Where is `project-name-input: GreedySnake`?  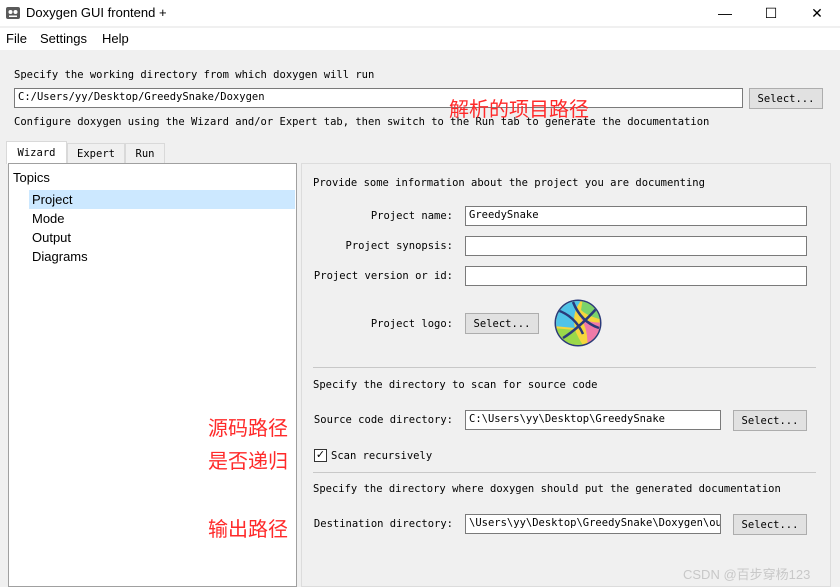
project-name-input: GreedySnake is located at coordinates (636, 216).